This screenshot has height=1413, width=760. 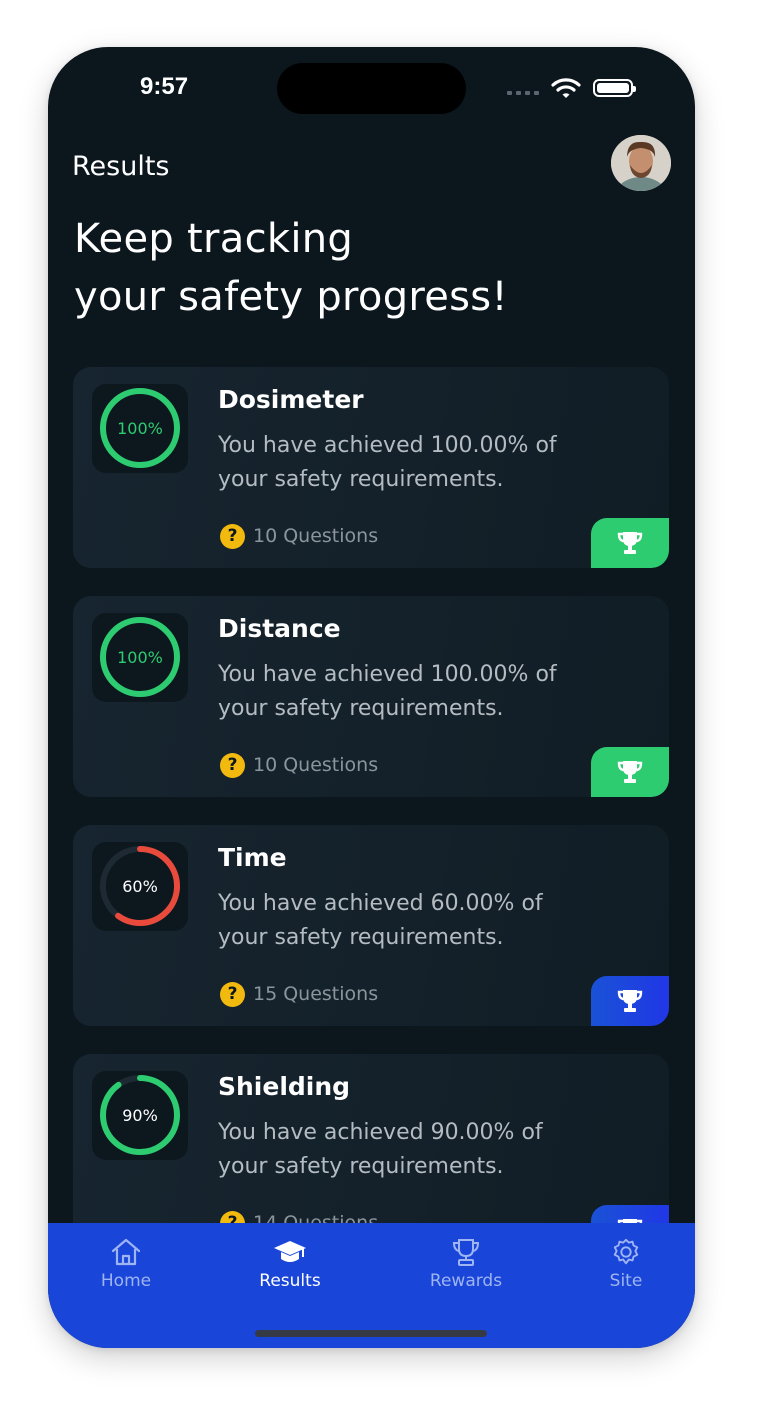 I want to click on tab-home: Home, so click(x=126, y=1264).